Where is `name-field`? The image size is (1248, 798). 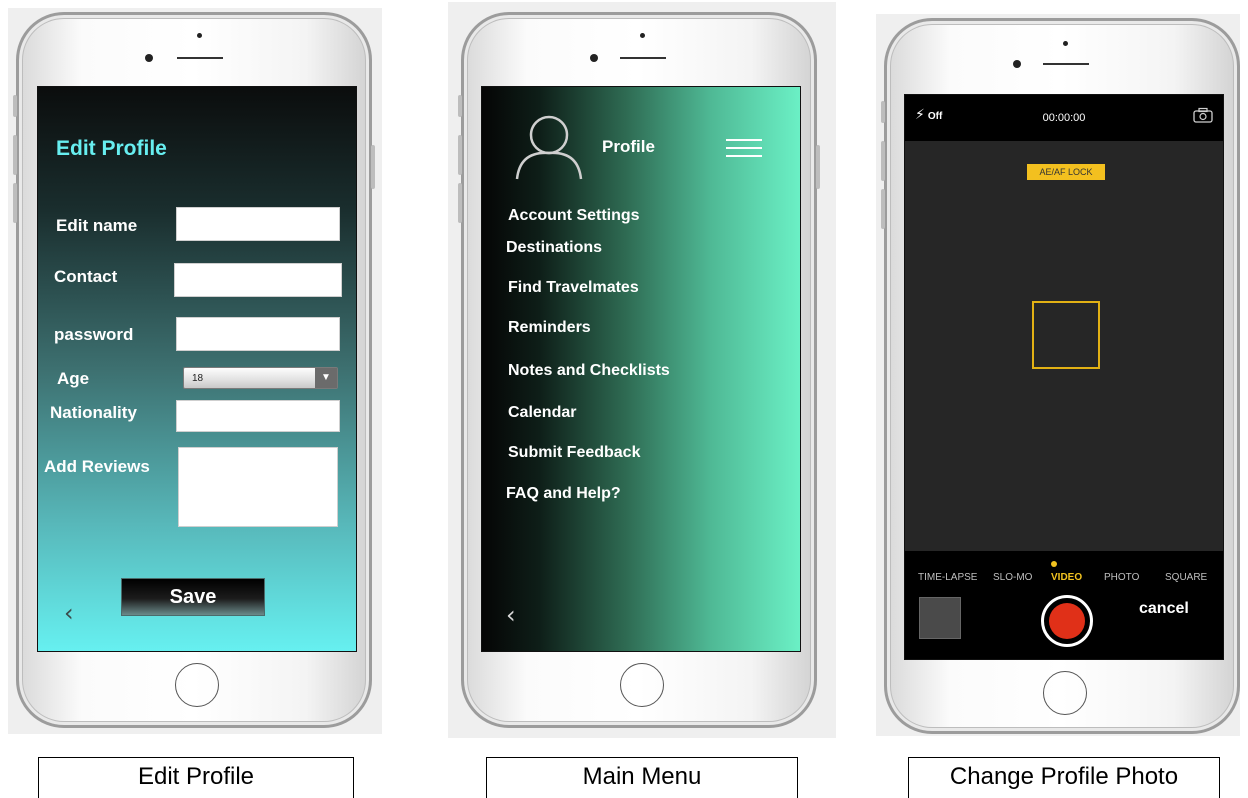
name-field is located at coordinates (258, 224).